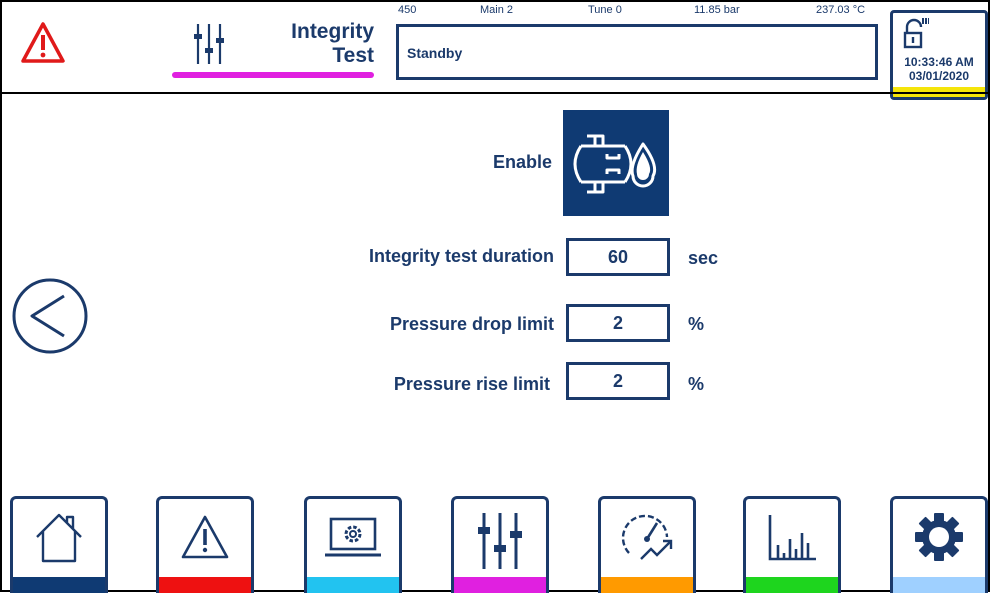  I want to click on duration-unit: sec, so click(703, 258).